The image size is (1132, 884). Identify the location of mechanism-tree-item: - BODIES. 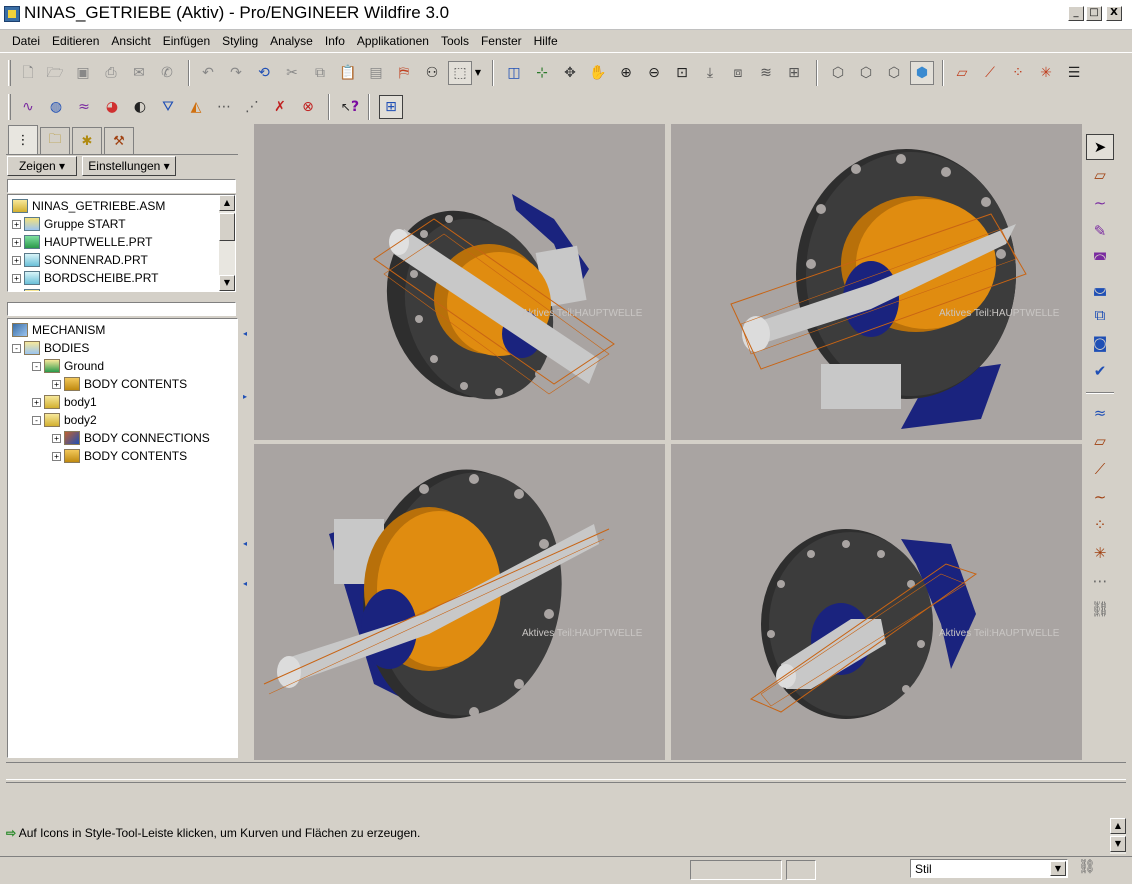
(50, 348).